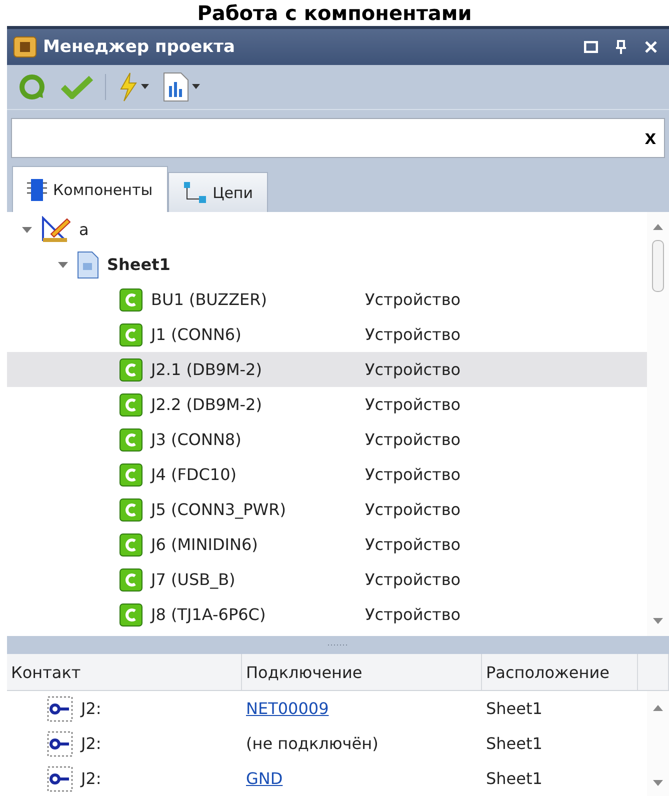 Image resolution: width=669 pixels, height=803 pixels. Describe the element at coordinates (209, 299) in the screenshot. I see `component-name: BU1 (BUZZER)` at that location.